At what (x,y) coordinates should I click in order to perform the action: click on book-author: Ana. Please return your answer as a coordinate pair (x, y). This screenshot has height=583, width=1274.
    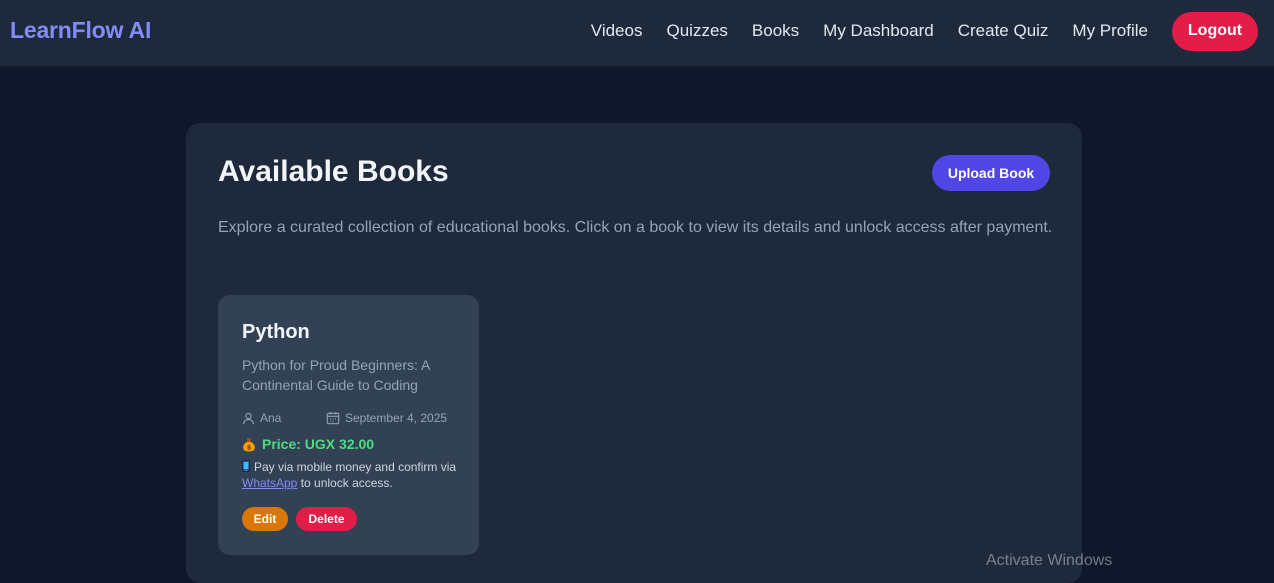
    Looking at the image, I should click on (261, 418).